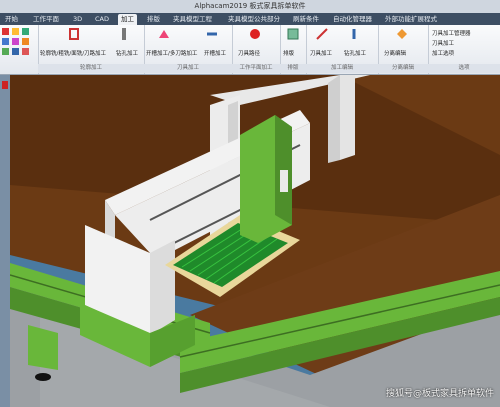 Image resolution: width=500 pixels, height=407 pixels. What do you see at coordinates (355, 53) in the screenshot?
I see `drill-edit-button: 钻孔加工` at bounding box center [355, 53].